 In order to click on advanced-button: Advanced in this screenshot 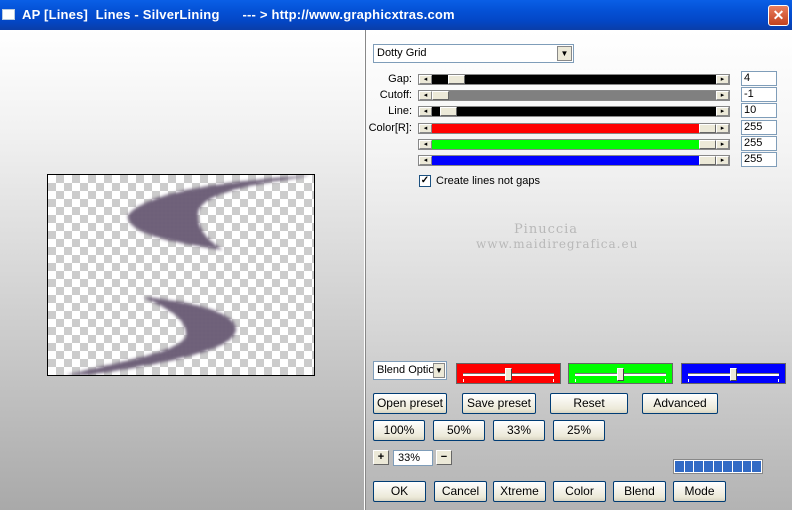, I will do `click(680, 403)`.